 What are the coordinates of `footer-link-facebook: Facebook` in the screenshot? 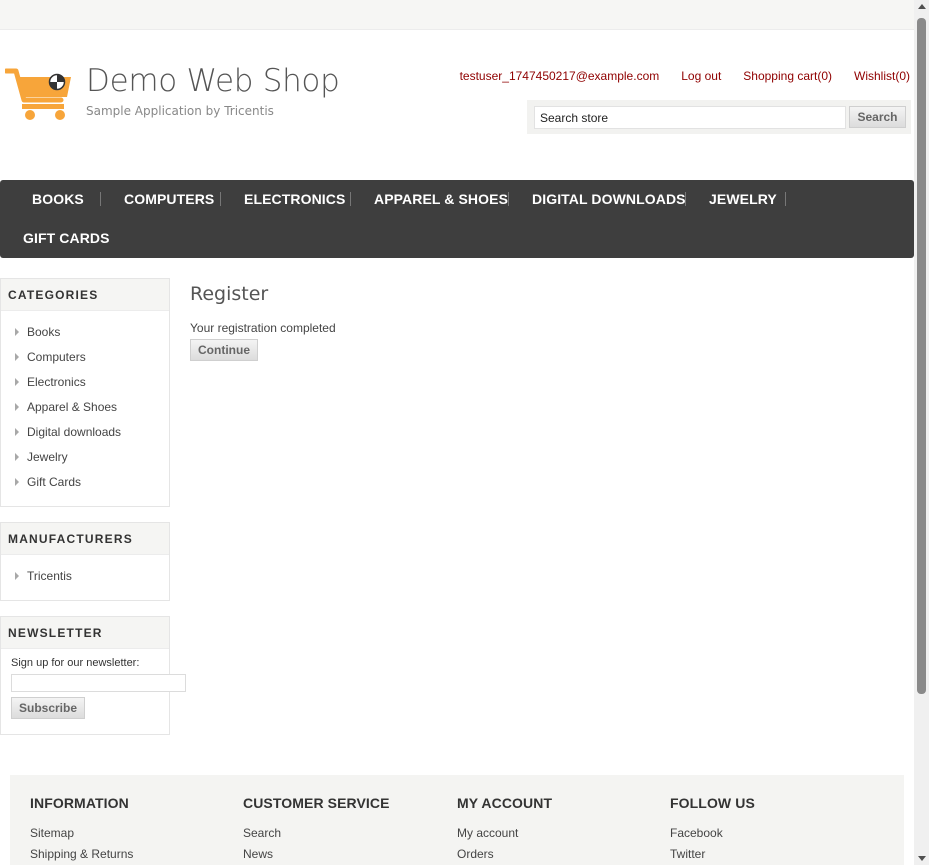 It's located at (712, 836).